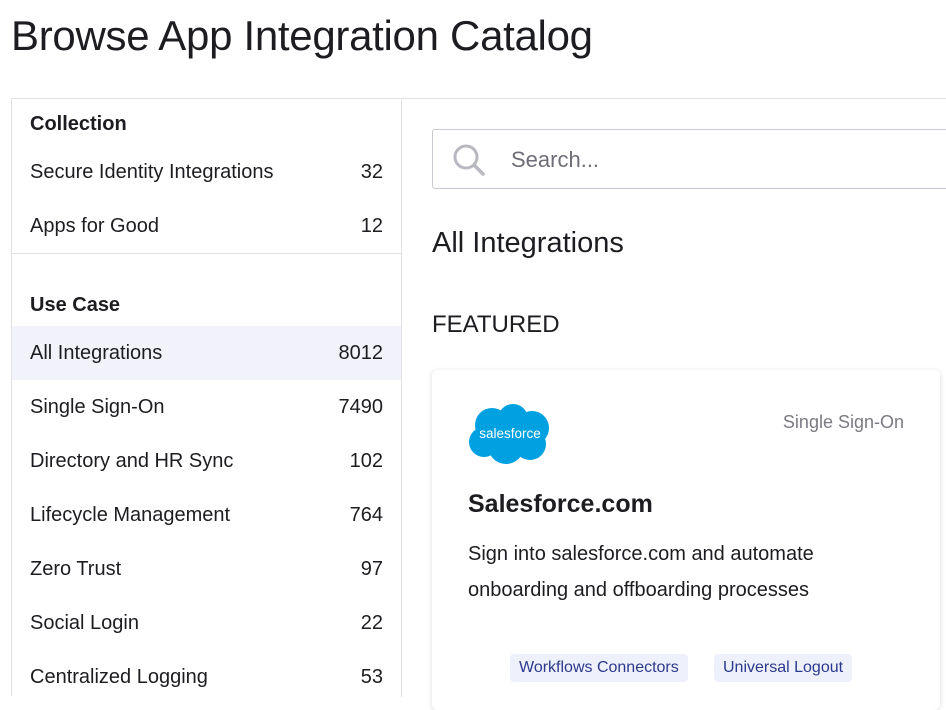 Image resolution: width=946 pixels, height=710 pixels. Describe the element at coordinates (361, 352) in the screenshot. I see `sidebar-item-count: 8012` at that location.